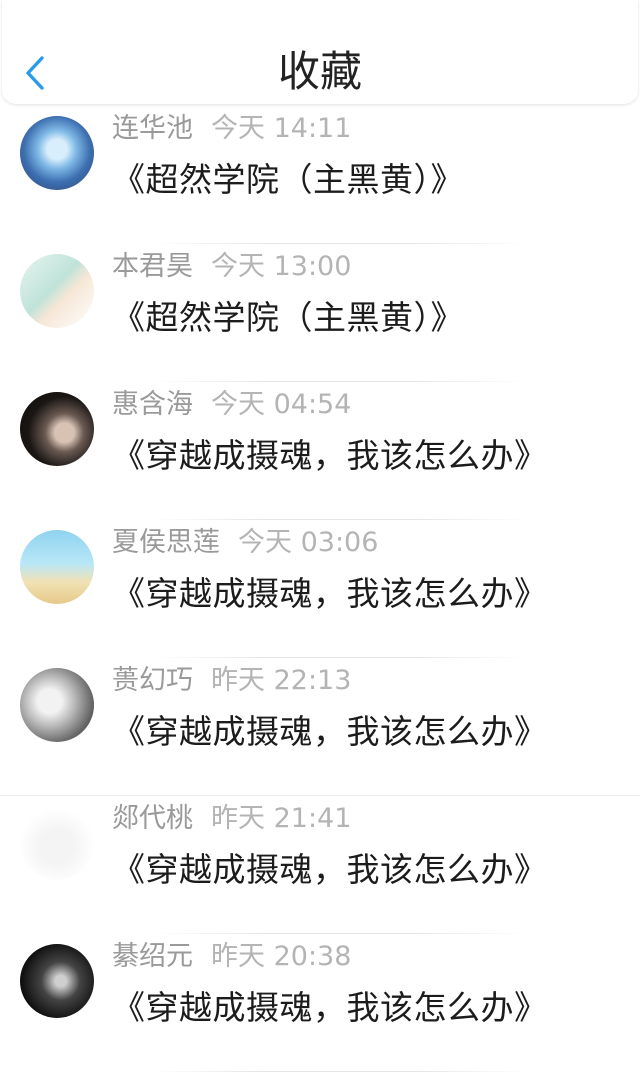 This screenshot has height=1072, width=640. I want to click on item-meta: 本君昊 今天 13:00, so click(231, 267).